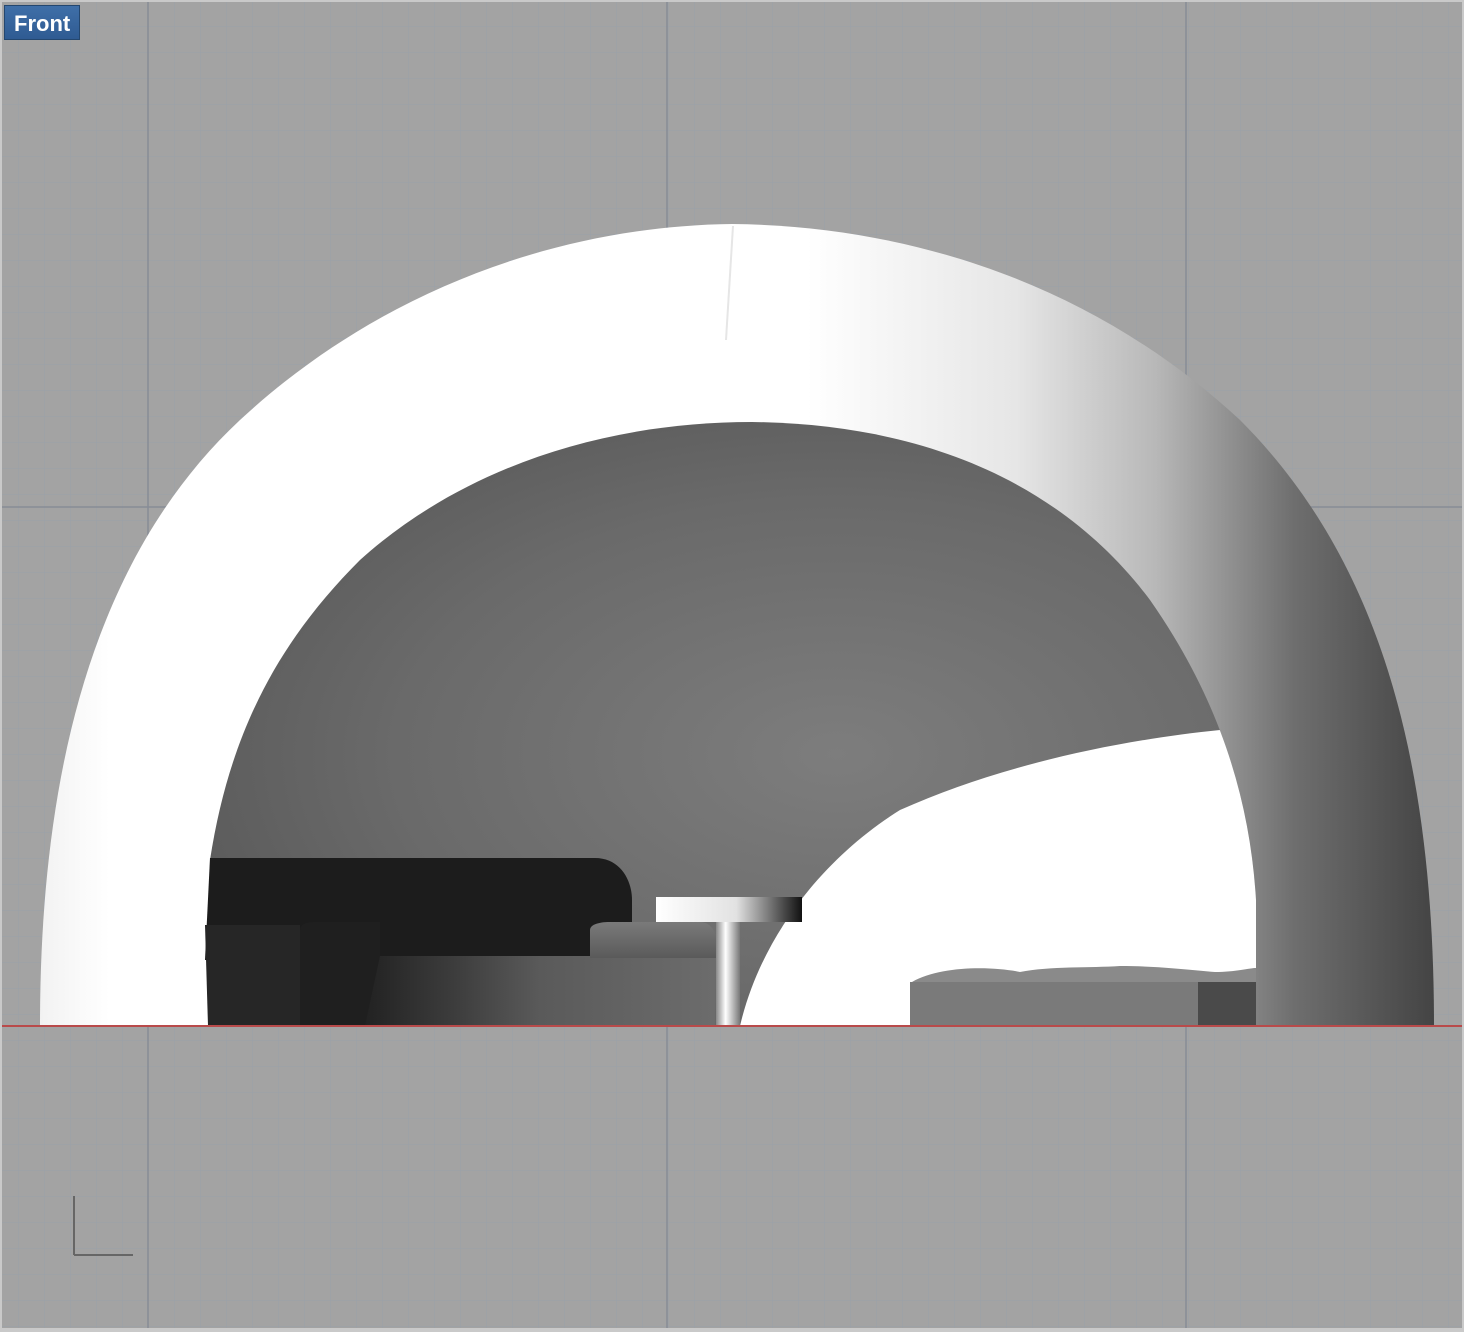 The width and height of the screenshot is (1464, 1332). Describe the element at coordinates (729, 909) in the screenshot. I see `table-top` at that location.